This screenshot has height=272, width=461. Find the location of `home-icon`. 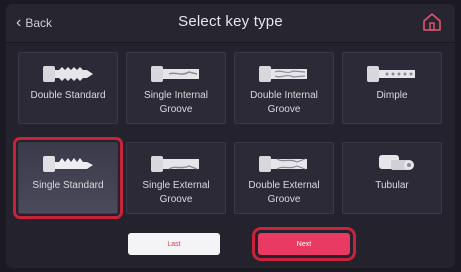

home-icon is located at coordinates (432, 22).